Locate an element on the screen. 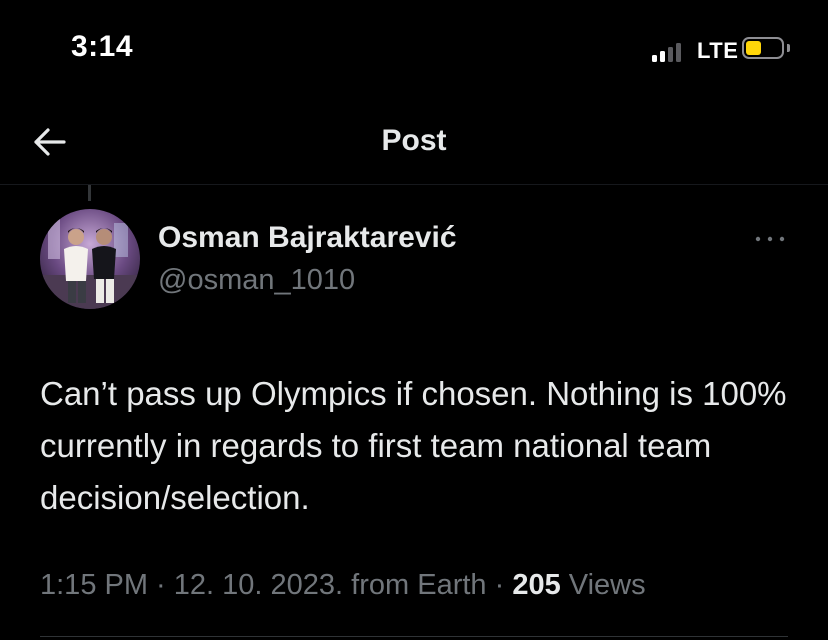 The height and width of the screenshot is (640, 828). battery-icon is located at coordinates (763, 48).